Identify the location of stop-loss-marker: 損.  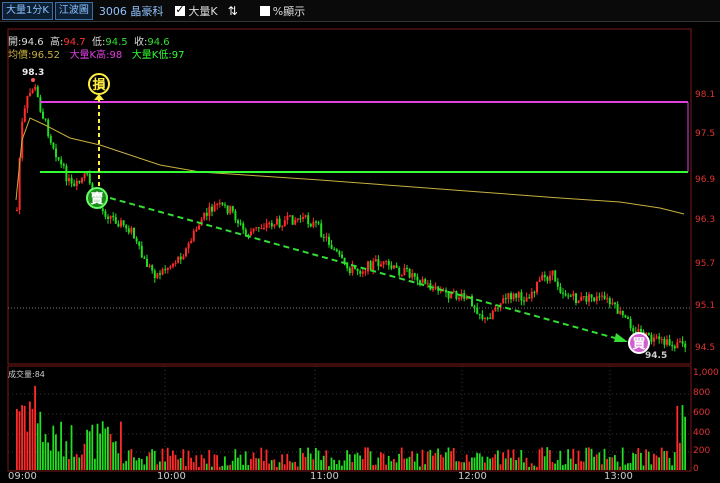
(99, 84).